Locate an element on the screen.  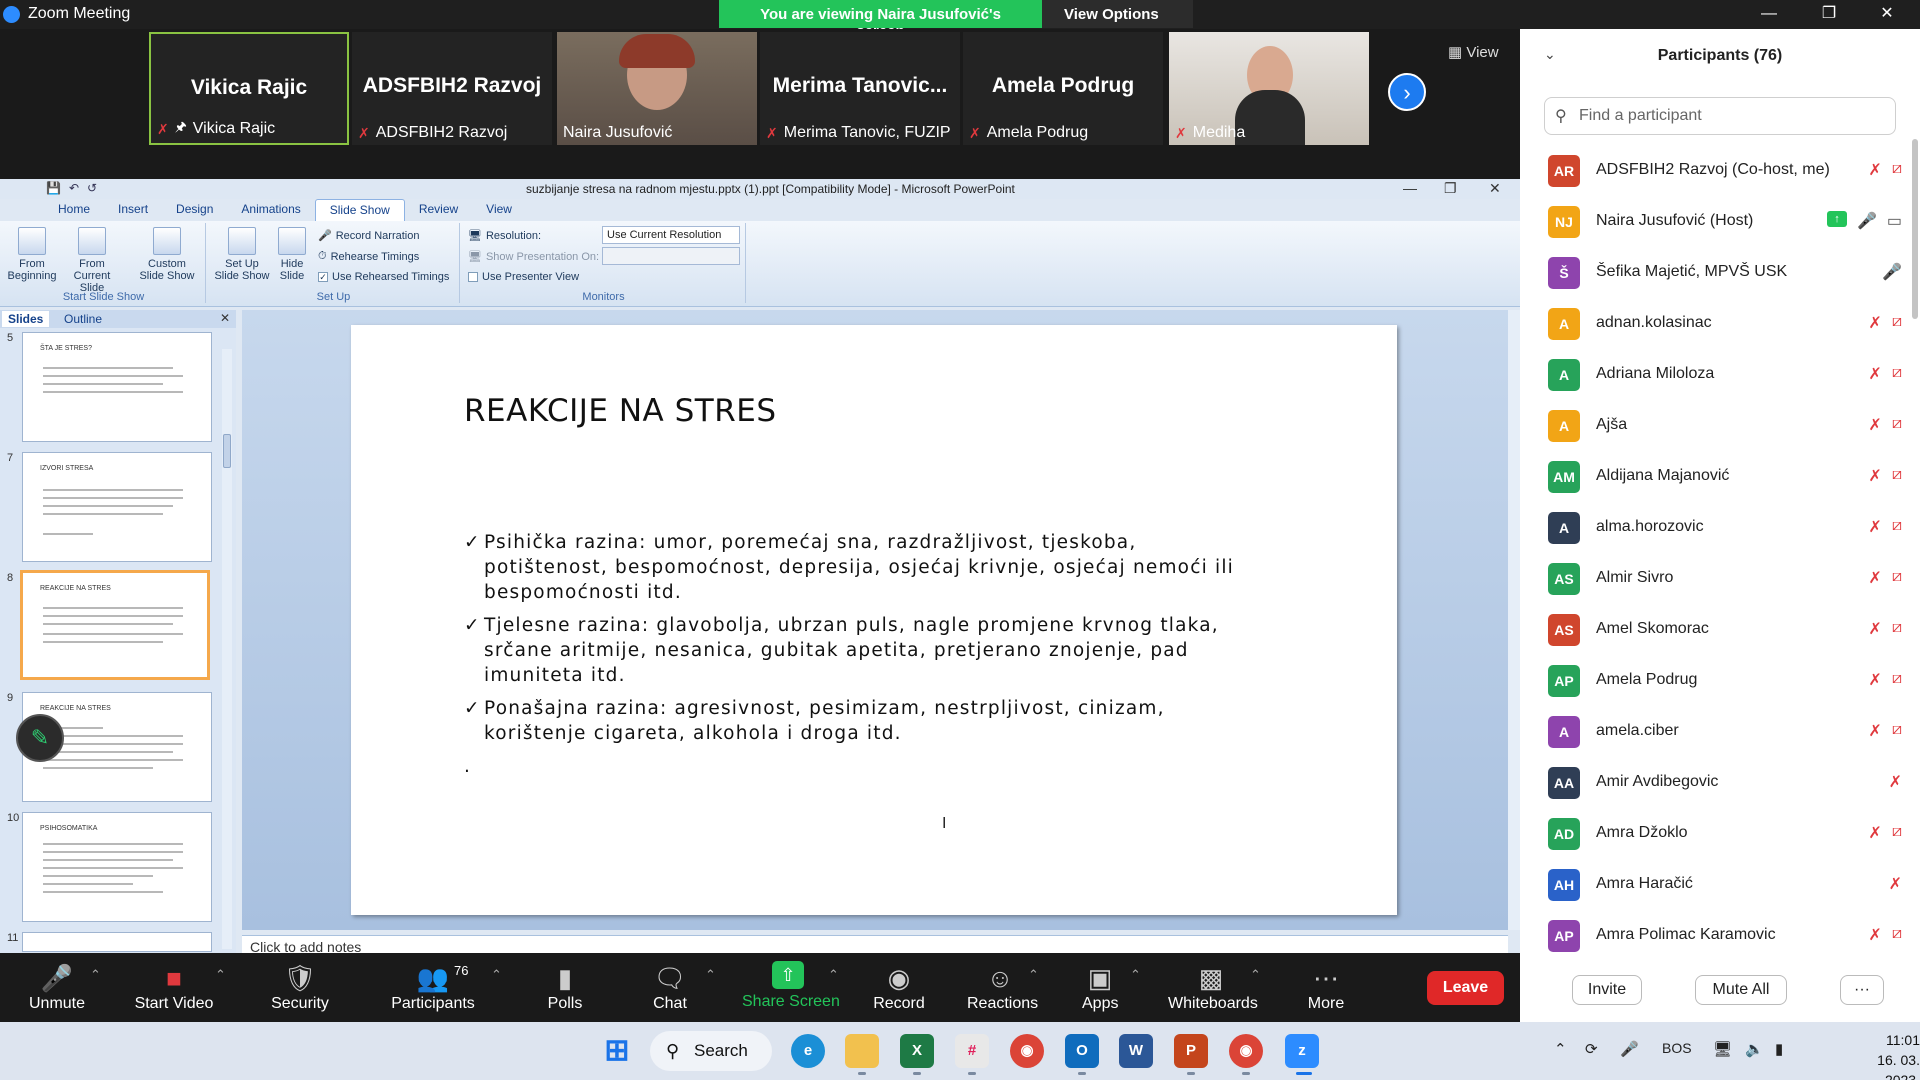
sync-icon: ⟳ is located at coordinates (1591, 1049).